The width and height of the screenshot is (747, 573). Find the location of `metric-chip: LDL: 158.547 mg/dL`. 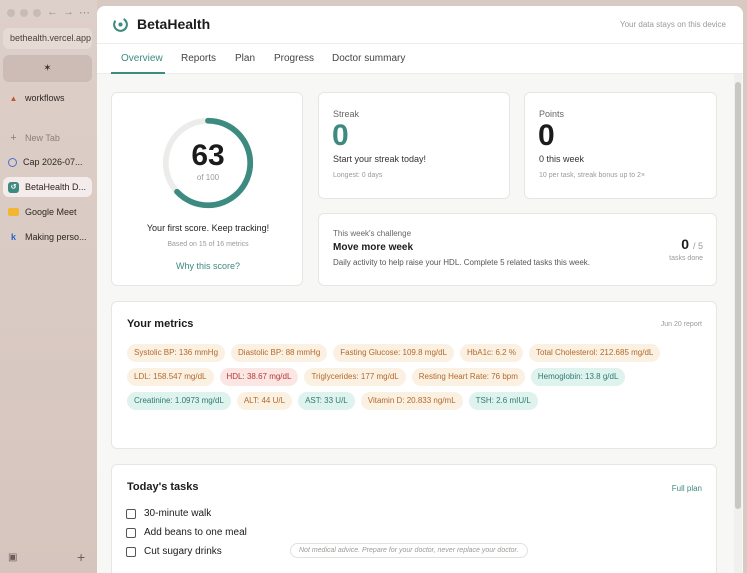

metric-chip: LDL: 158.547 mg/dL is located at coordinates (170, 377).